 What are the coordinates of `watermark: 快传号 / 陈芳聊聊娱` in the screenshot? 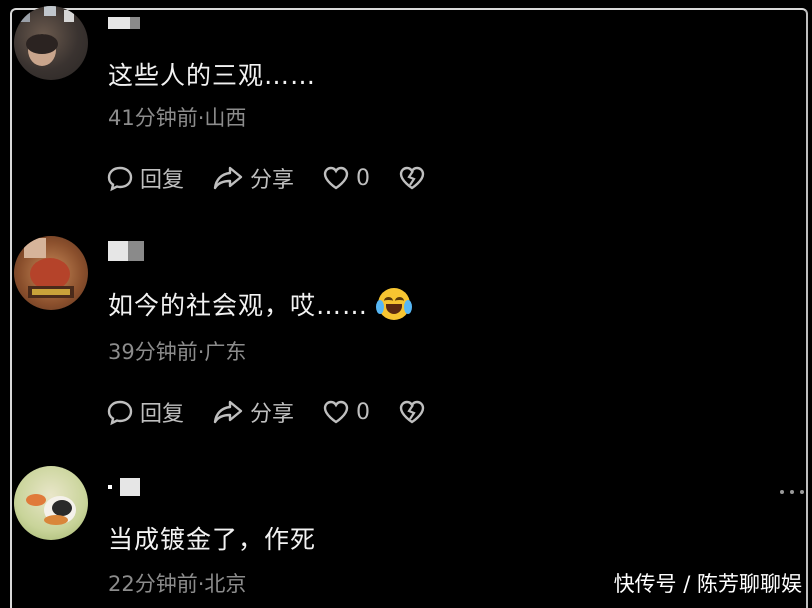 It's located at (707, 584).